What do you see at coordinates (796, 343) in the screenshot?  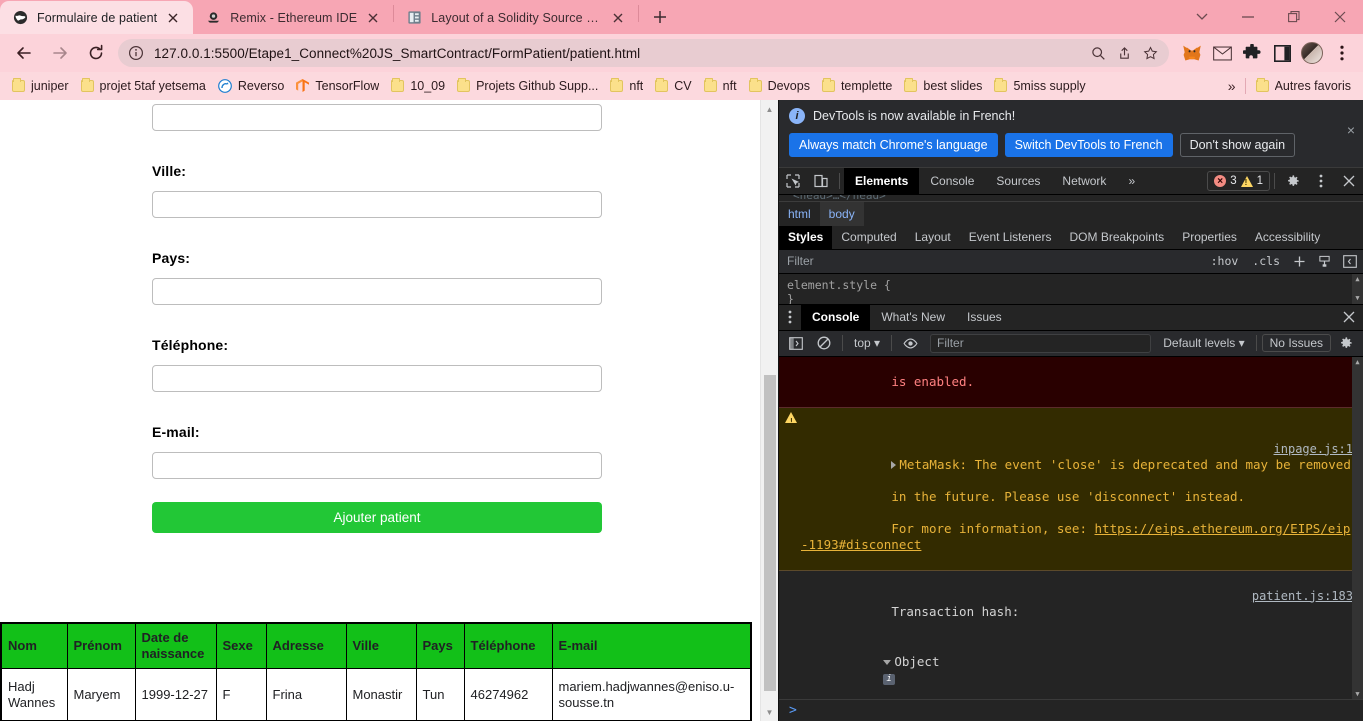 I see `console-sidebar-icon` at bounding box center [796, 343].